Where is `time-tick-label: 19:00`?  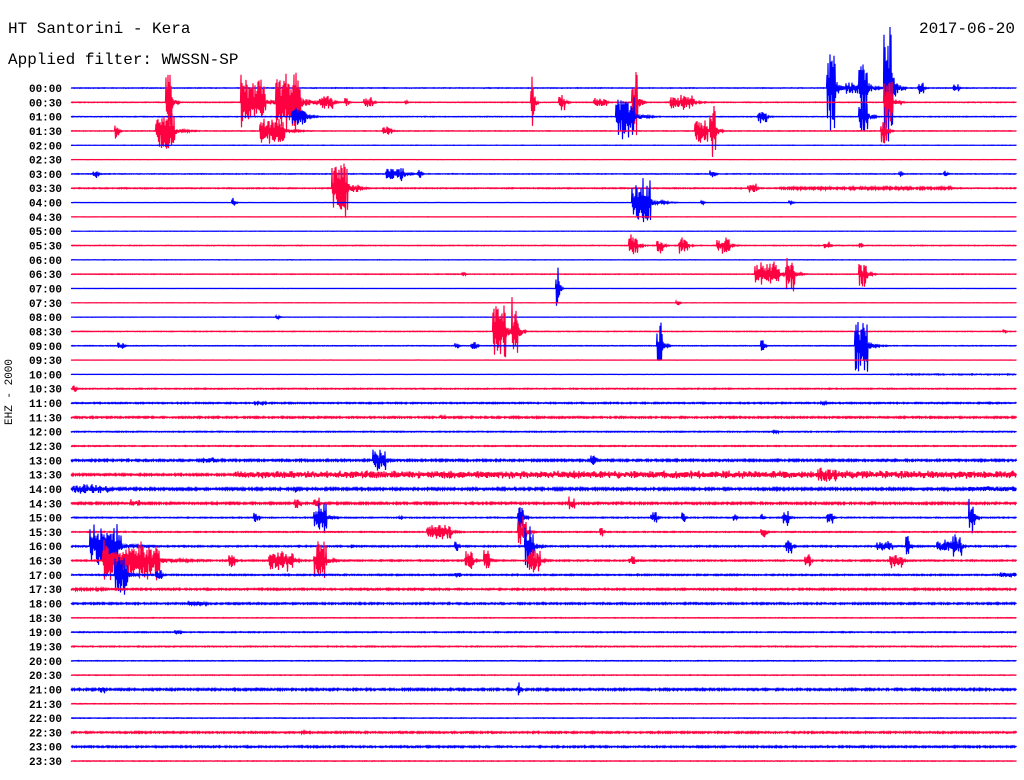 time-tick-label: 19:00 is located at coordinates (45, 634).